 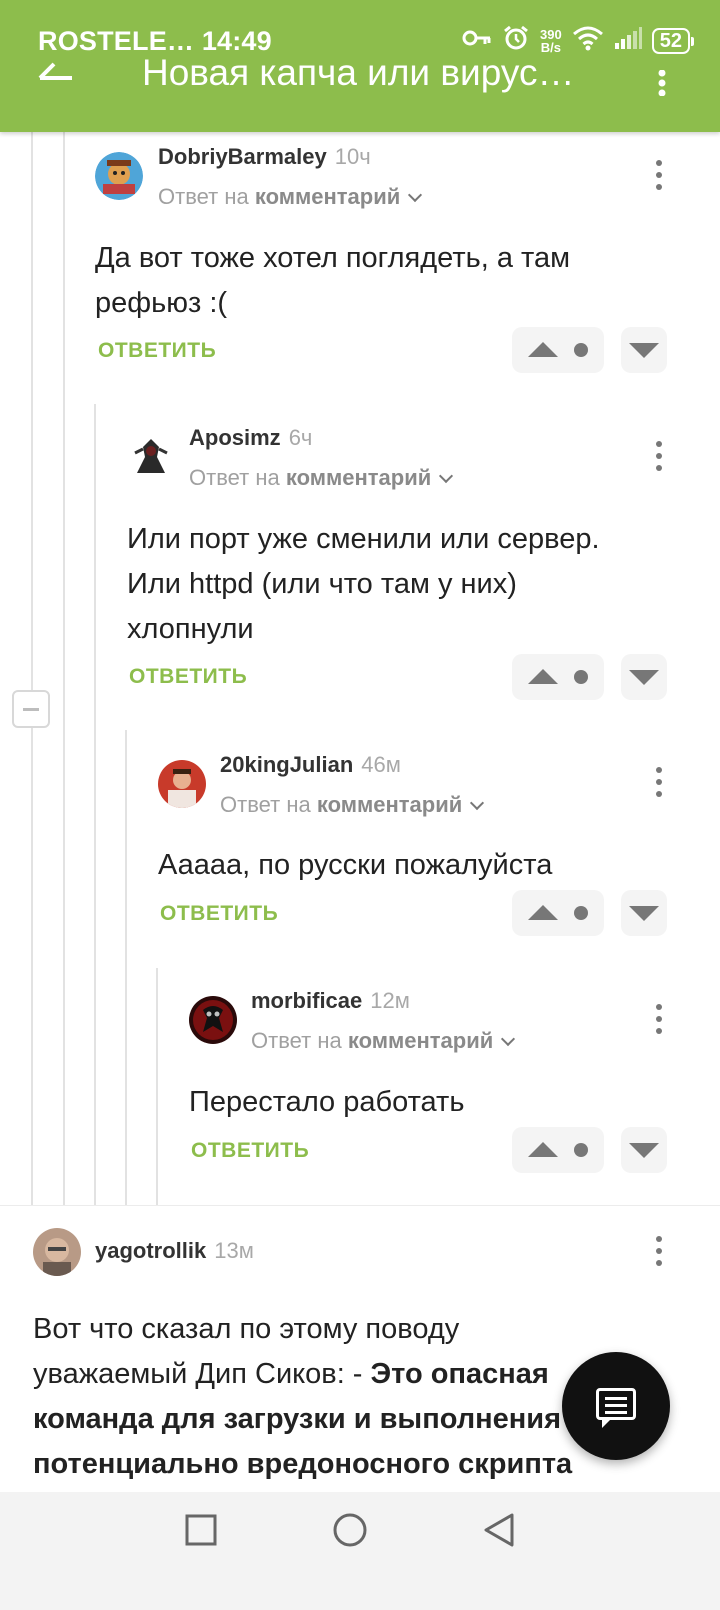 What do you see at coordinates (662, 85) in the screenshot?
I see `more-vert-icon` at bounding box center [662, 85].